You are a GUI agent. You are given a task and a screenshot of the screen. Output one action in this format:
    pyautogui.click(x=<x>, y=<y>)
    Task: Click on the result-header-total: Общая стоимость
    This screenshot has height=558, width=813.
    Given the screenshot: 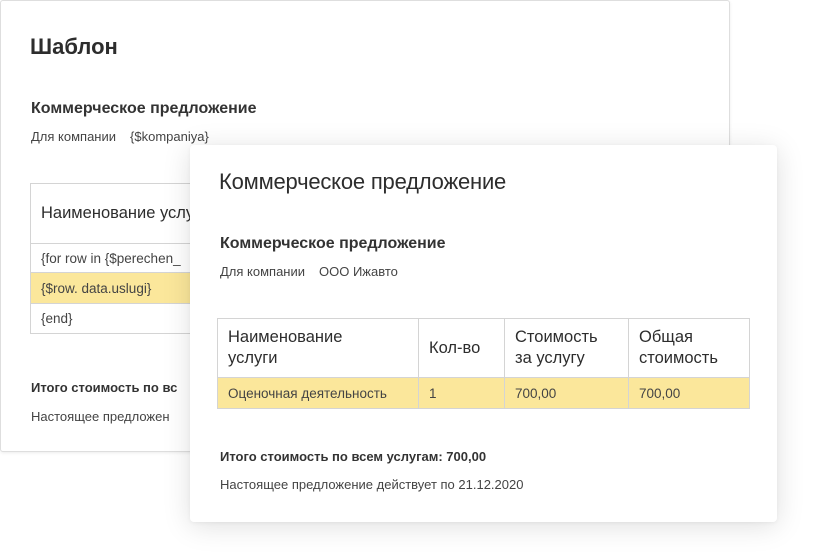 What is the action you would take?
    pyautogui.click(x=689, y=348)
    